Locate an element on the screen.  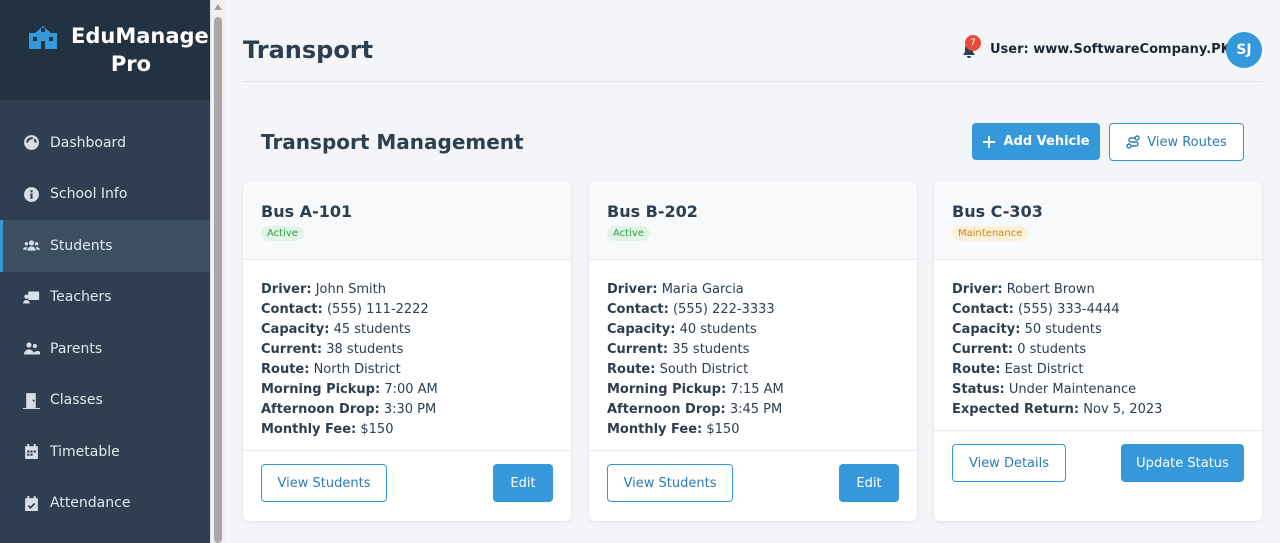
detail-row: Route: North District is located at coordinates (331, 369).